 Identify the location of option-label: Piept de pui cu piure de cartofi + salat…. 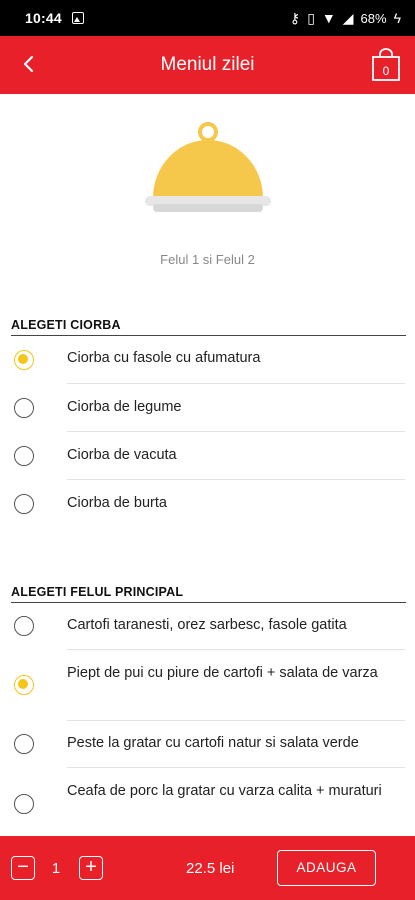
(222, 673).